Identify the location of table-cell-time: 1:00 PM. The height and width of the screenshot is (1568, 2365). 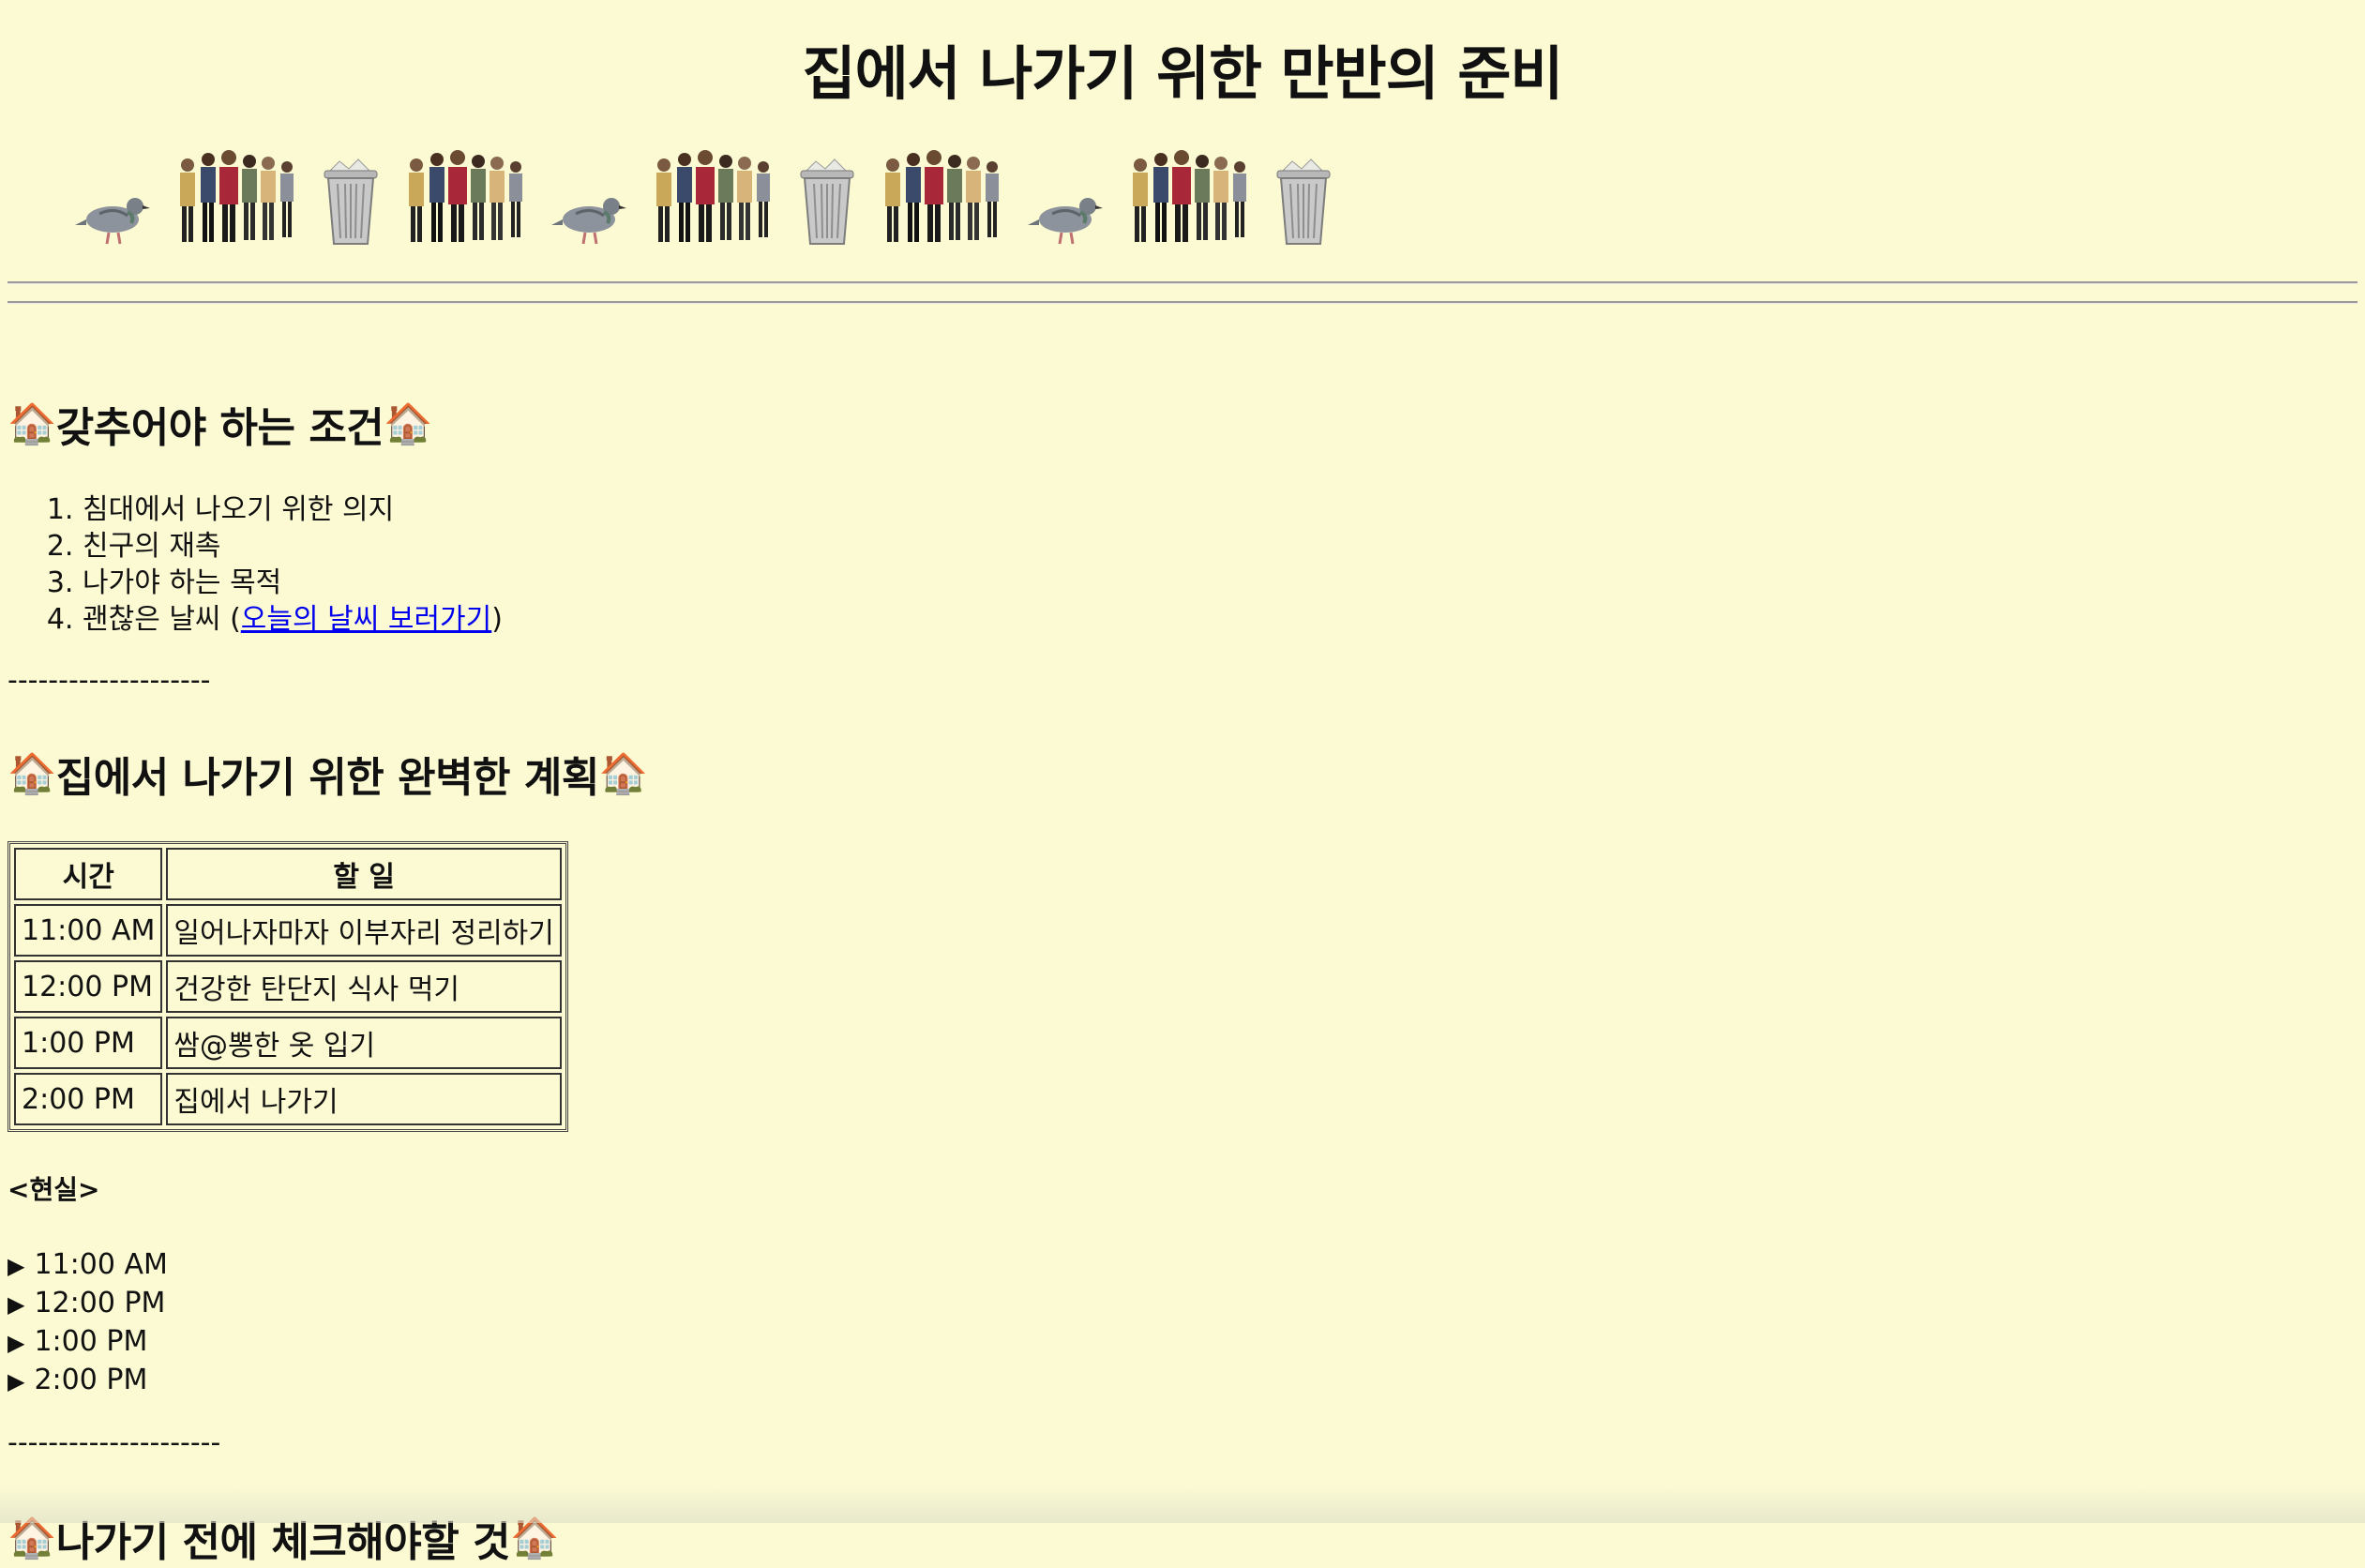
(88, 1043).